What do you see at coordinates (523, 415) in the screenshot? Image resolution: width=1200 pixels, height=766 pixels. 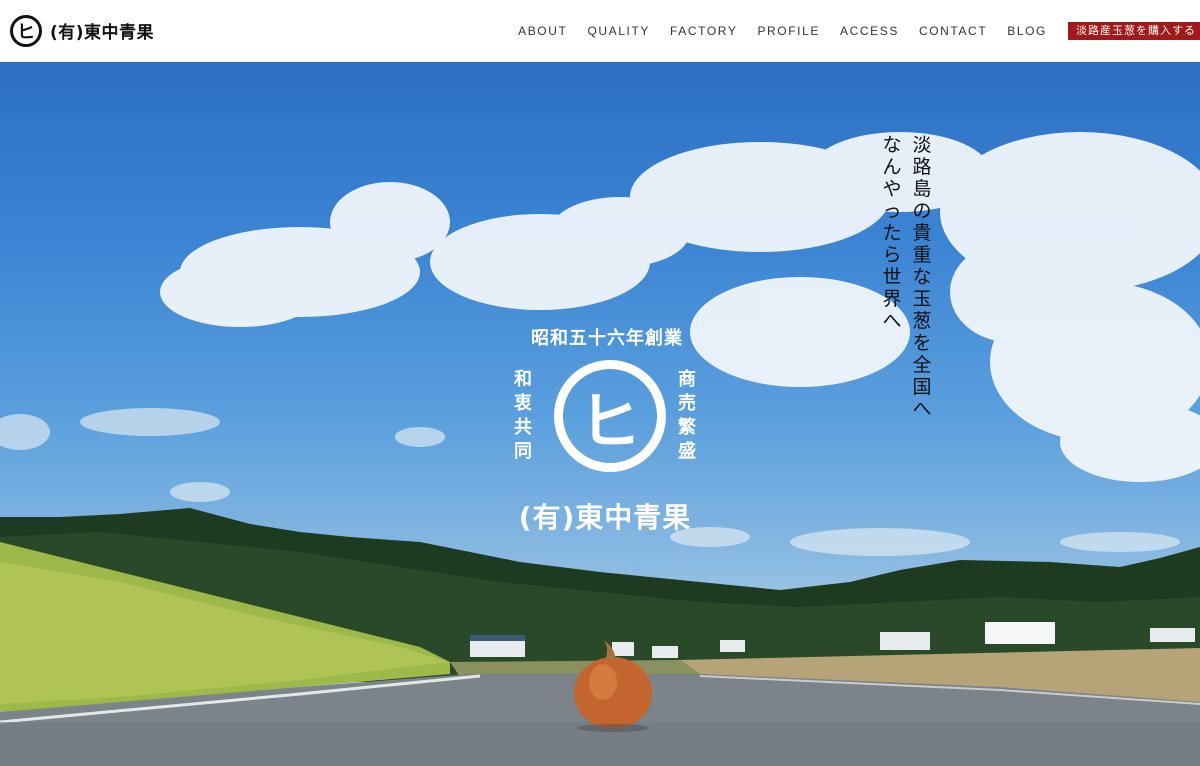 I see `emblem-left-text: 和衷共同` at bounding box center [523, 415].